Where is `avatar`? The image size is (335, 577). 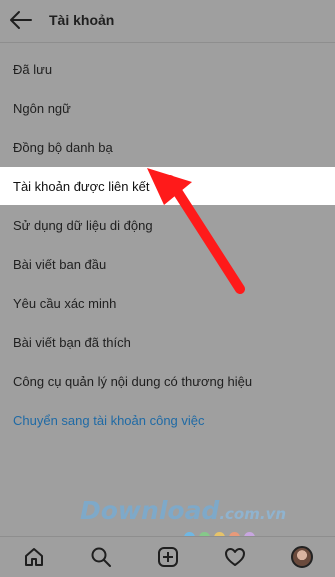 avatar is located at coordinates (301, 557).